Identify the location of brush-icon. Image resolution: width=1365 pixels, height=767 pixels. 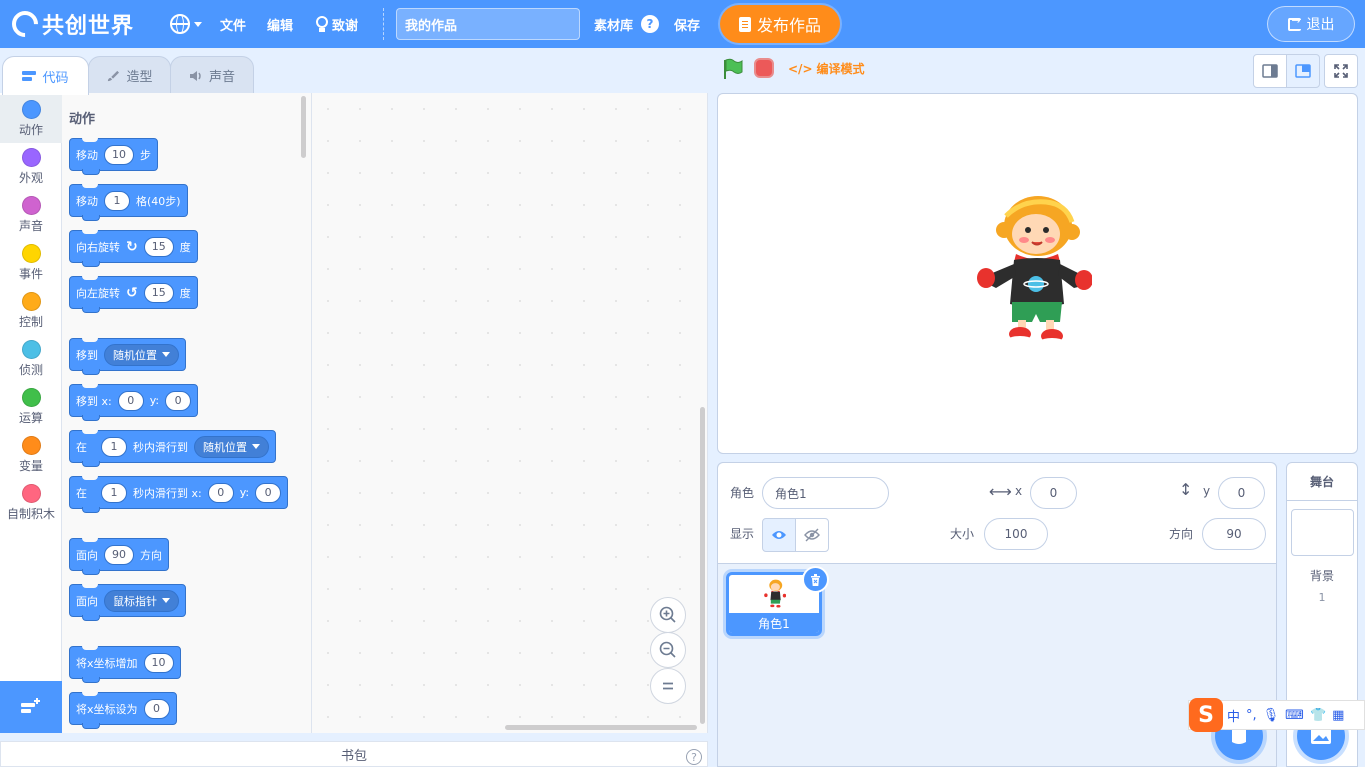
(114, 75).